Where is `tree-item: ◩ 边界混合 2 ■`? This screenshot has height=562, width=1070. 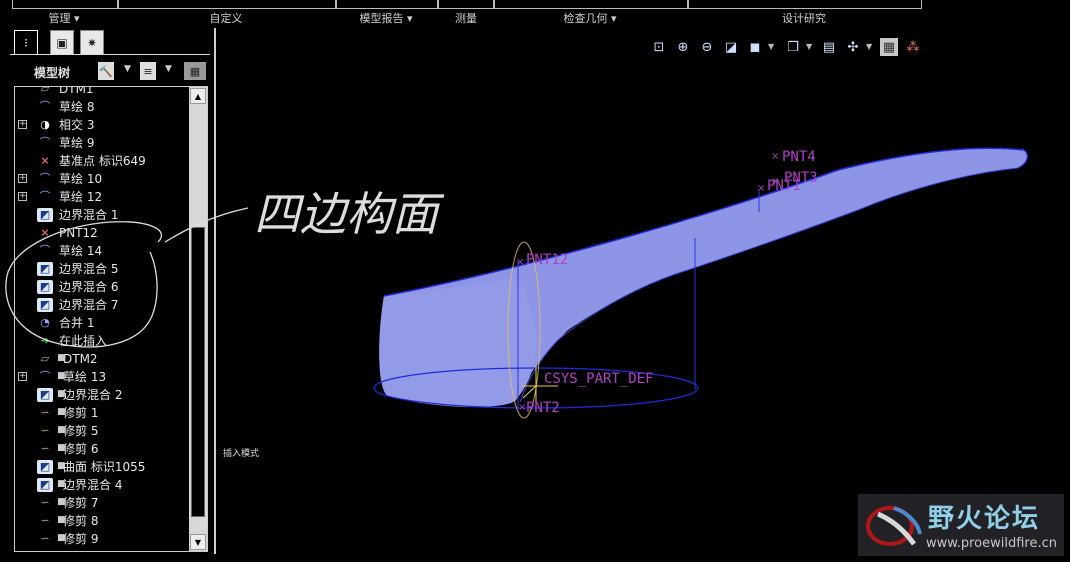 tree-item: ◩ 边界混合 2 ■ is located at coordinates (101, 395).